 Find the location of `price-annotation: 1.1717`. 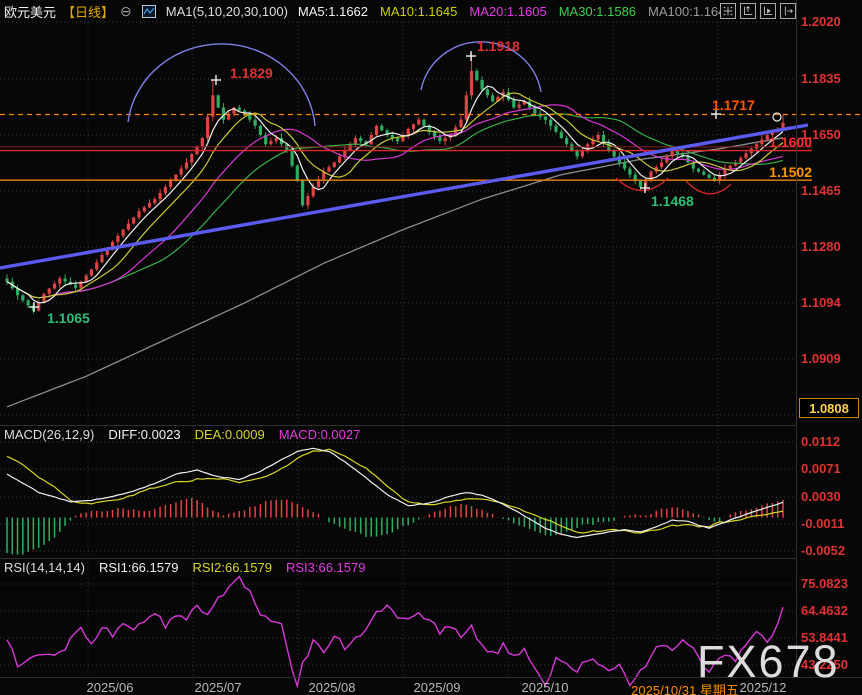

price-annotation: 1.1717 is located at coordinates (733, 105).